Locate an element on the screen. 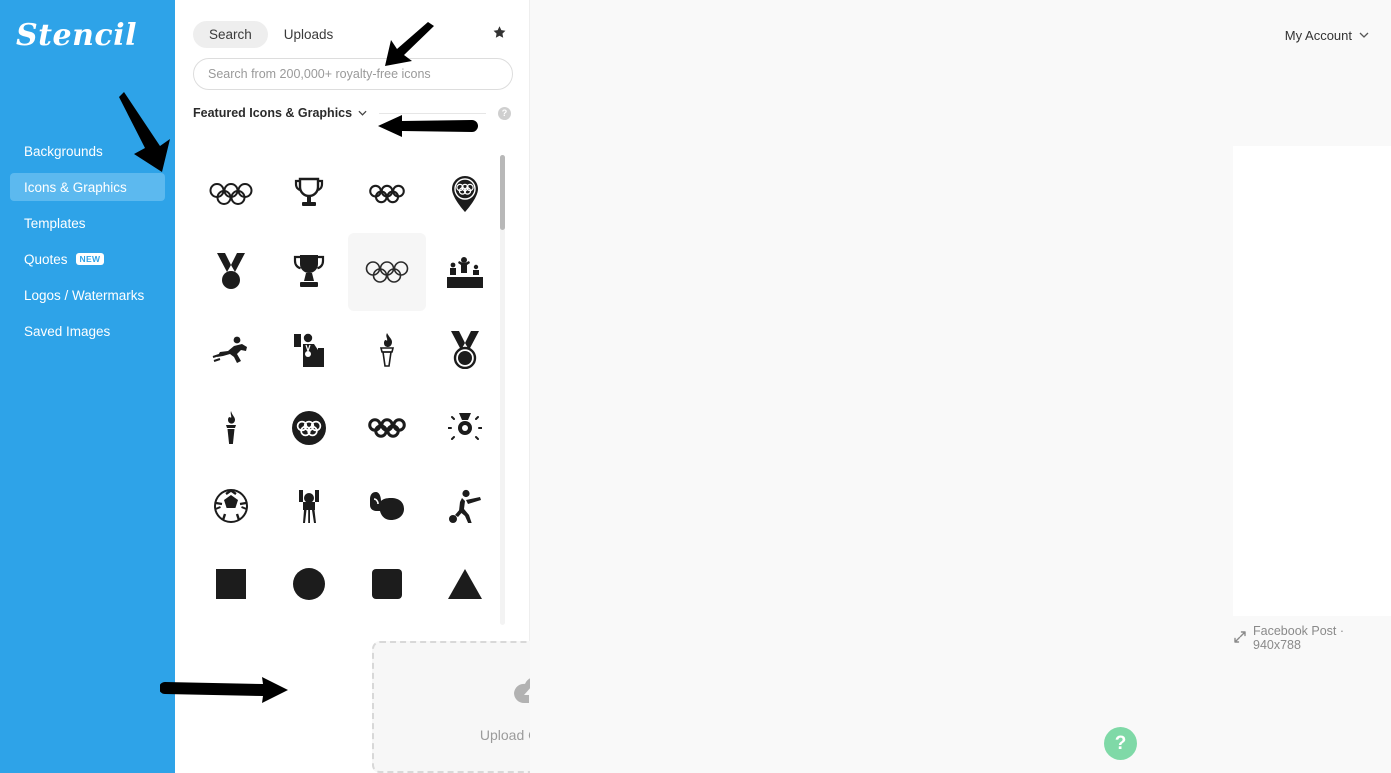  resize-arrows-icon is located at coordinates (1240, 638).